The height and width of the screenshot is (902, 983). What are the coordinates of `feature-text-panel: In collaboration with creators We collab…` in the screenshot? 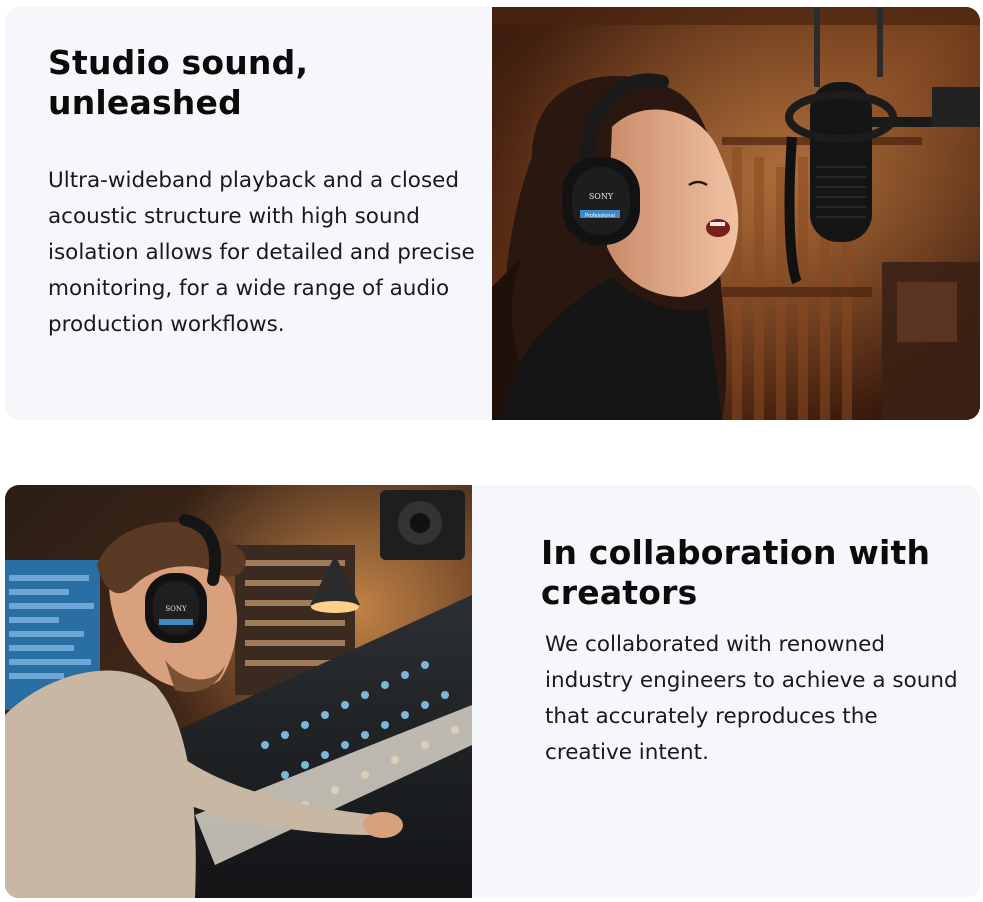 It's located at (751, 652).